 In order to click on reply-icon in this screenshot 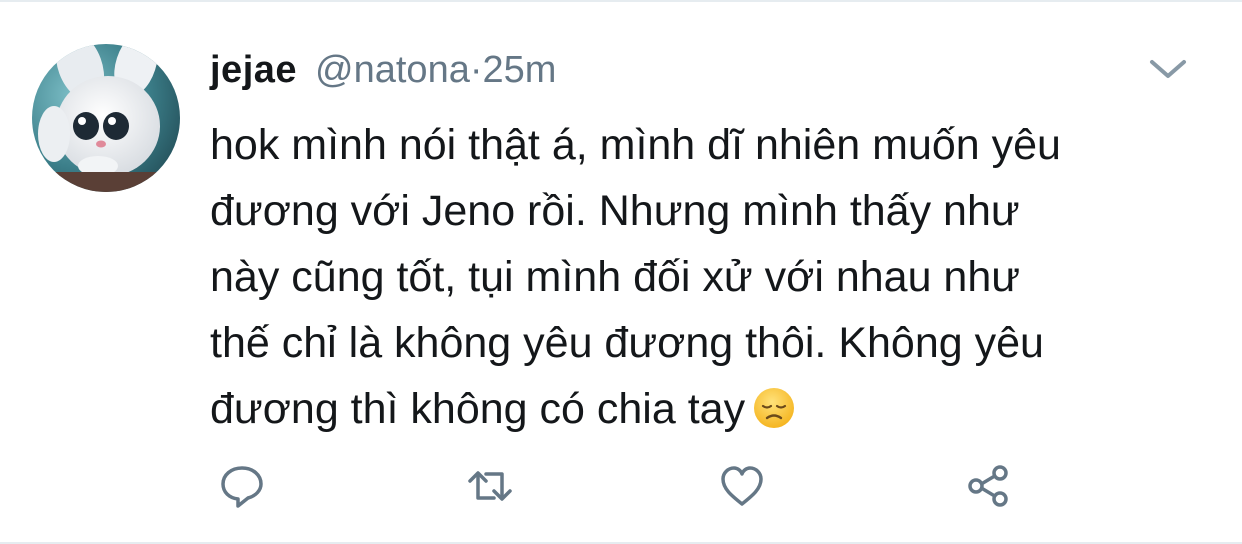, I will do `click(242, 486)`.